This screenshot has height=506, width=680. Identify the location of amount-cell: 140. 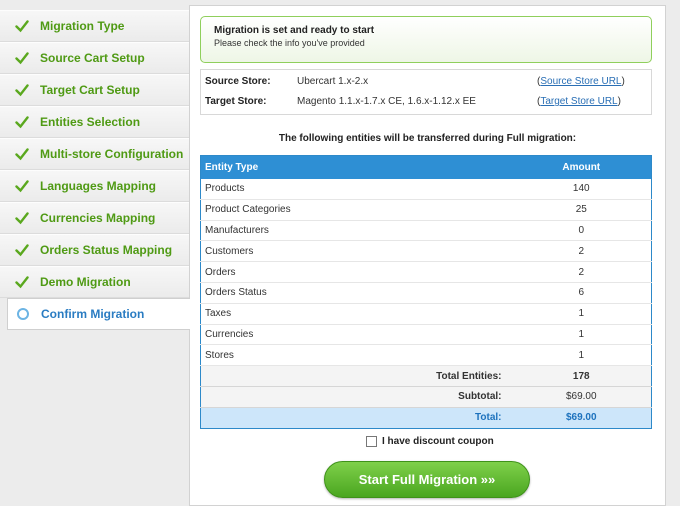
(581, 189).